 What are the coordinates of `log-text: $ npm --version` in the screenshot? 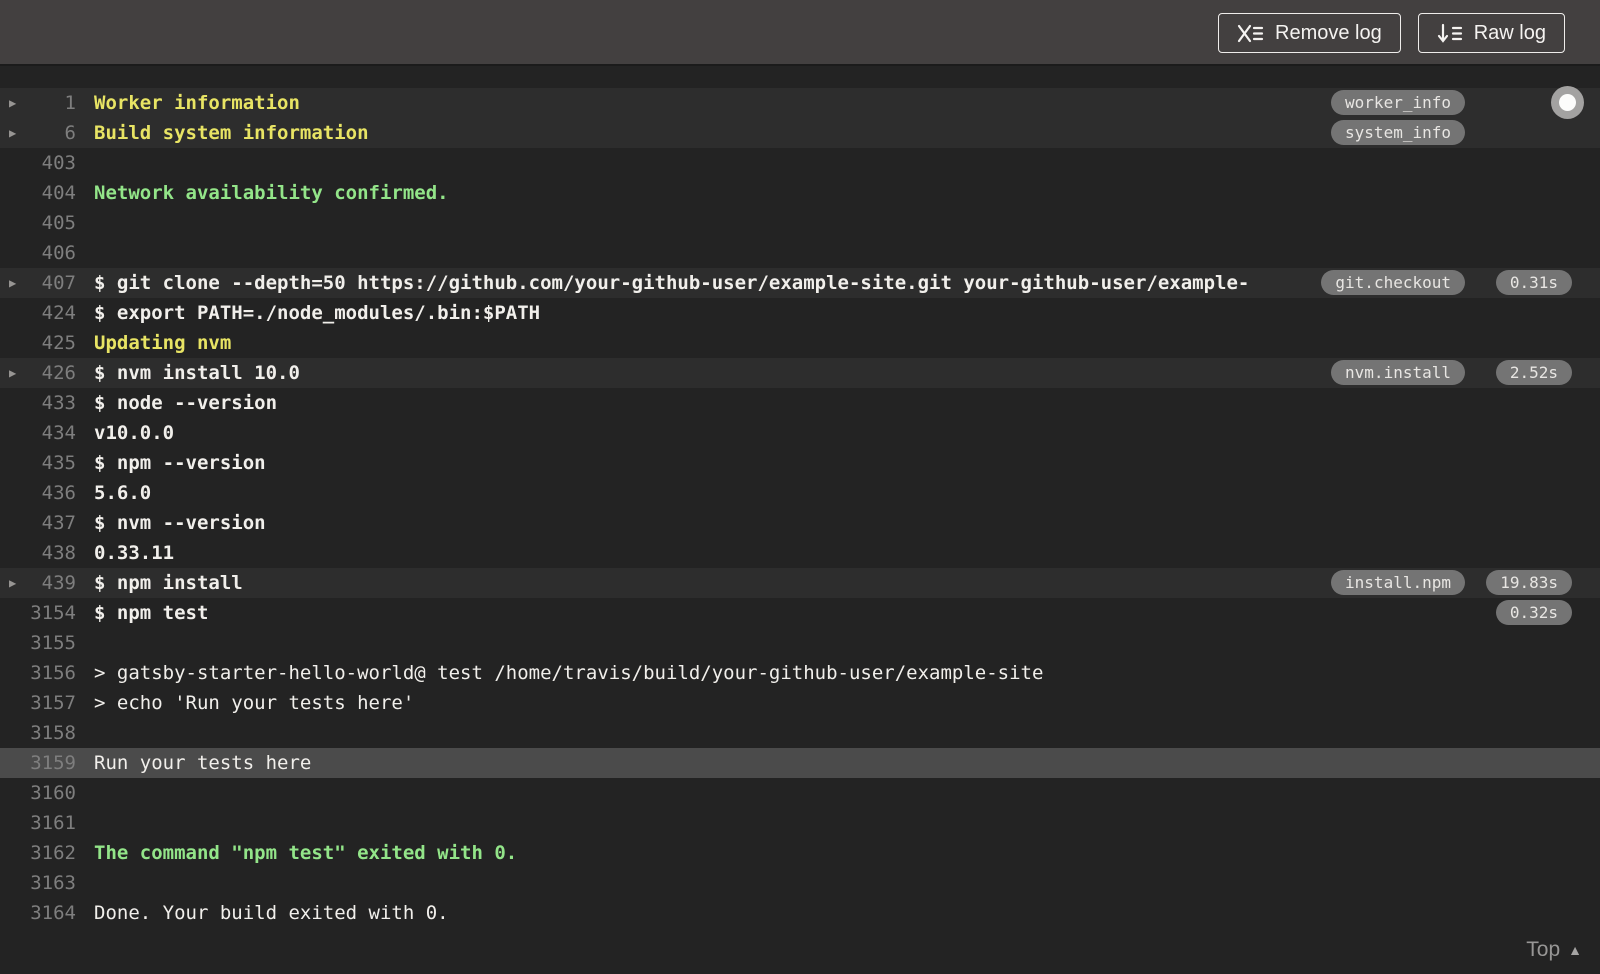 It's located at (180, 463).